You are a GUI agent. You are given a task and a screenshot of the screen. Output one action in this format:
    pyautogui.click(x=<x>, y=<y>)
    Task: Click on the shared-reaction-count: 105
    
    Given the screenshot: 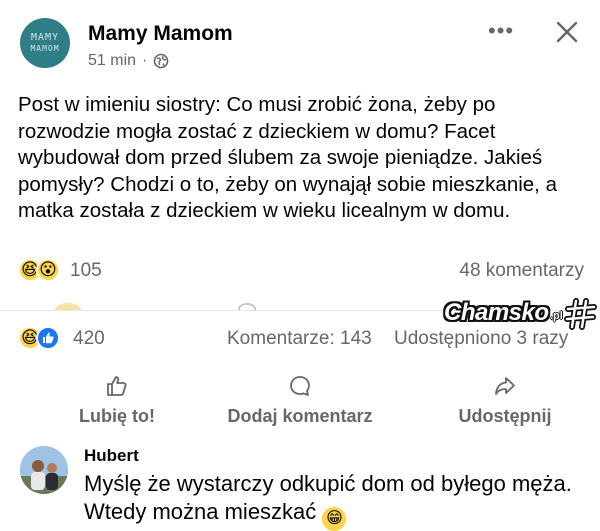 What is the action you would take?
    pyautogui.click(x=86, y=271)
    